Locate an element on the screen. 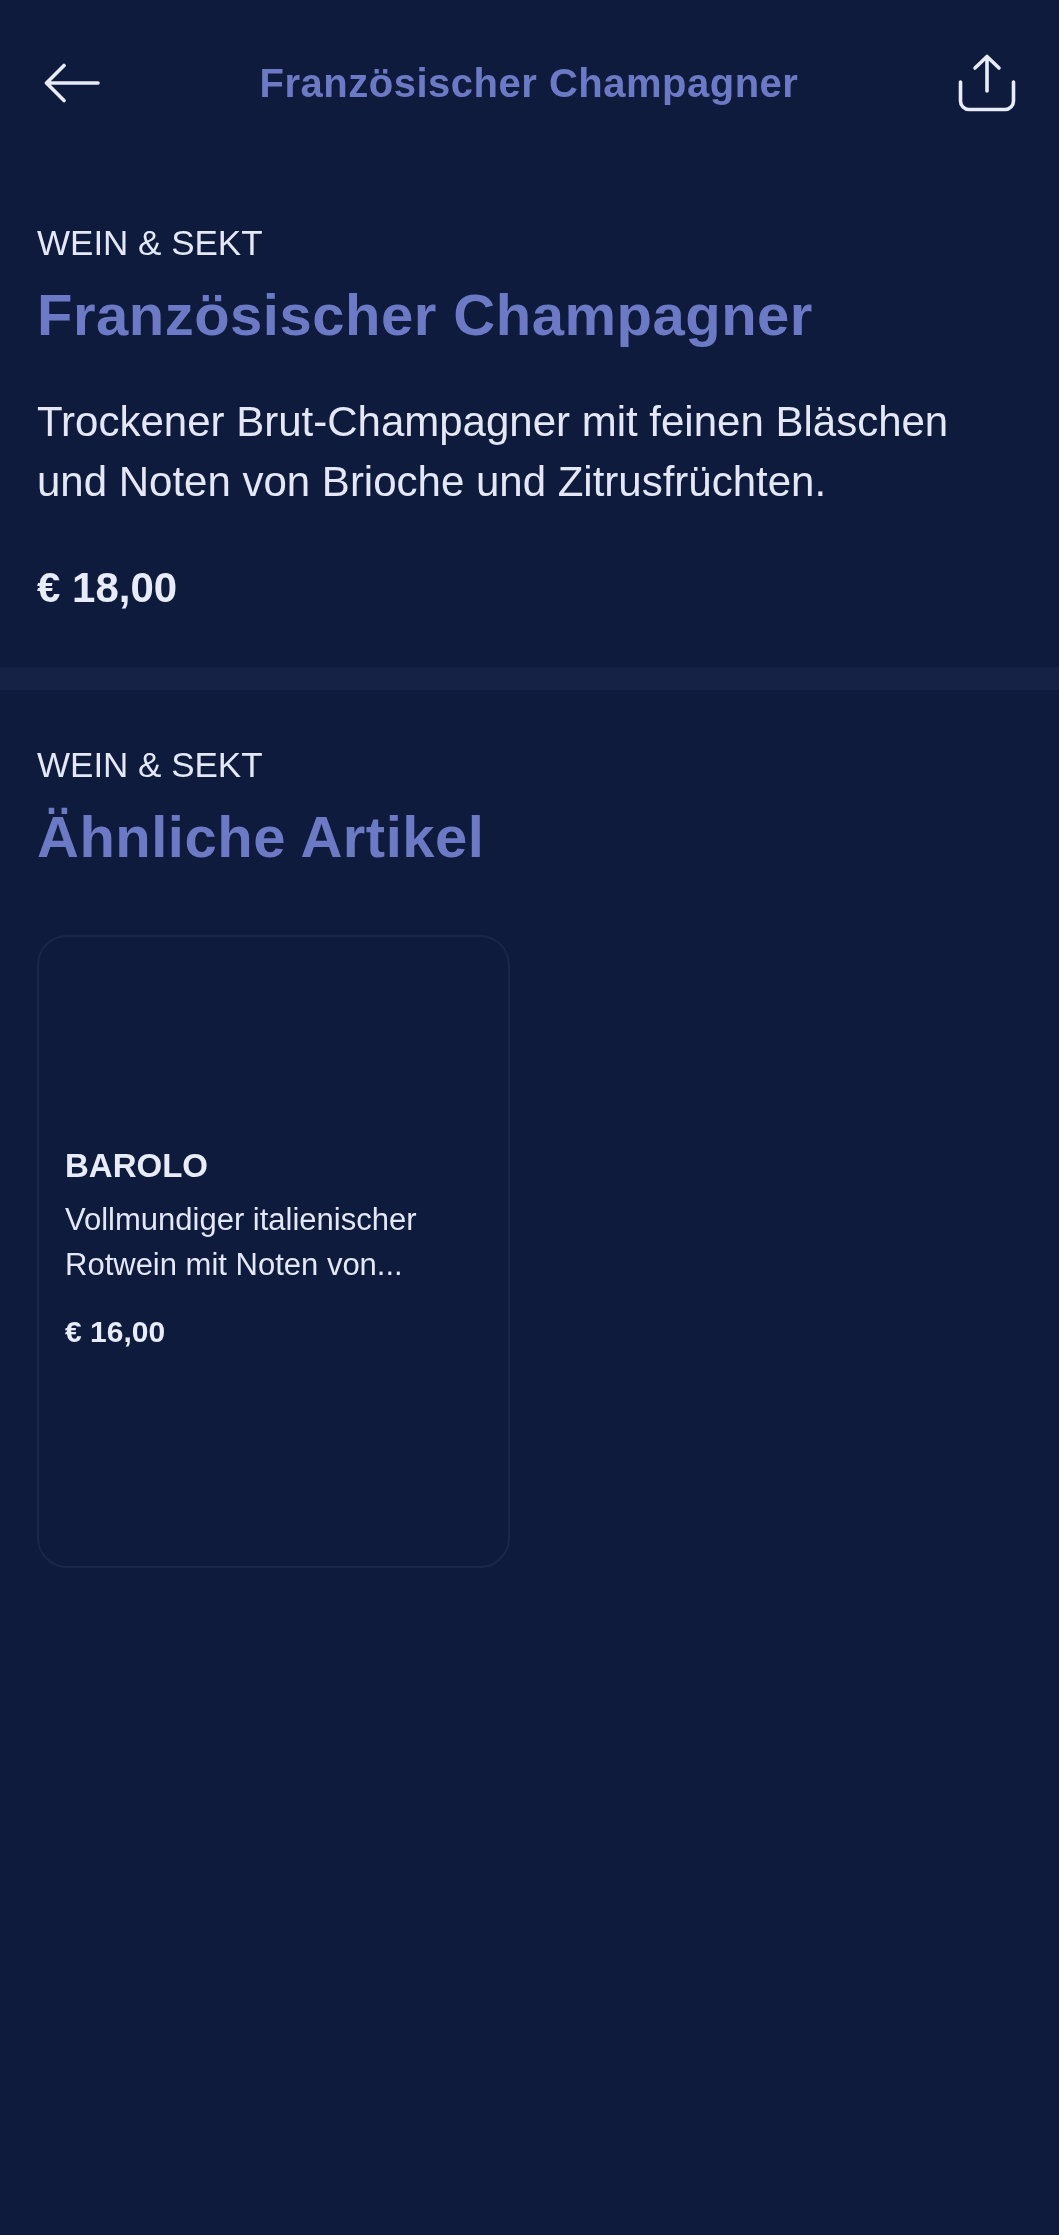 The image size is (1059, 2235). product-description: Trockener Brut-Champagner mit feinen Bläschen und Noten von Brioche und Zitrusfrüchten. is located at coordinates (493, 452).